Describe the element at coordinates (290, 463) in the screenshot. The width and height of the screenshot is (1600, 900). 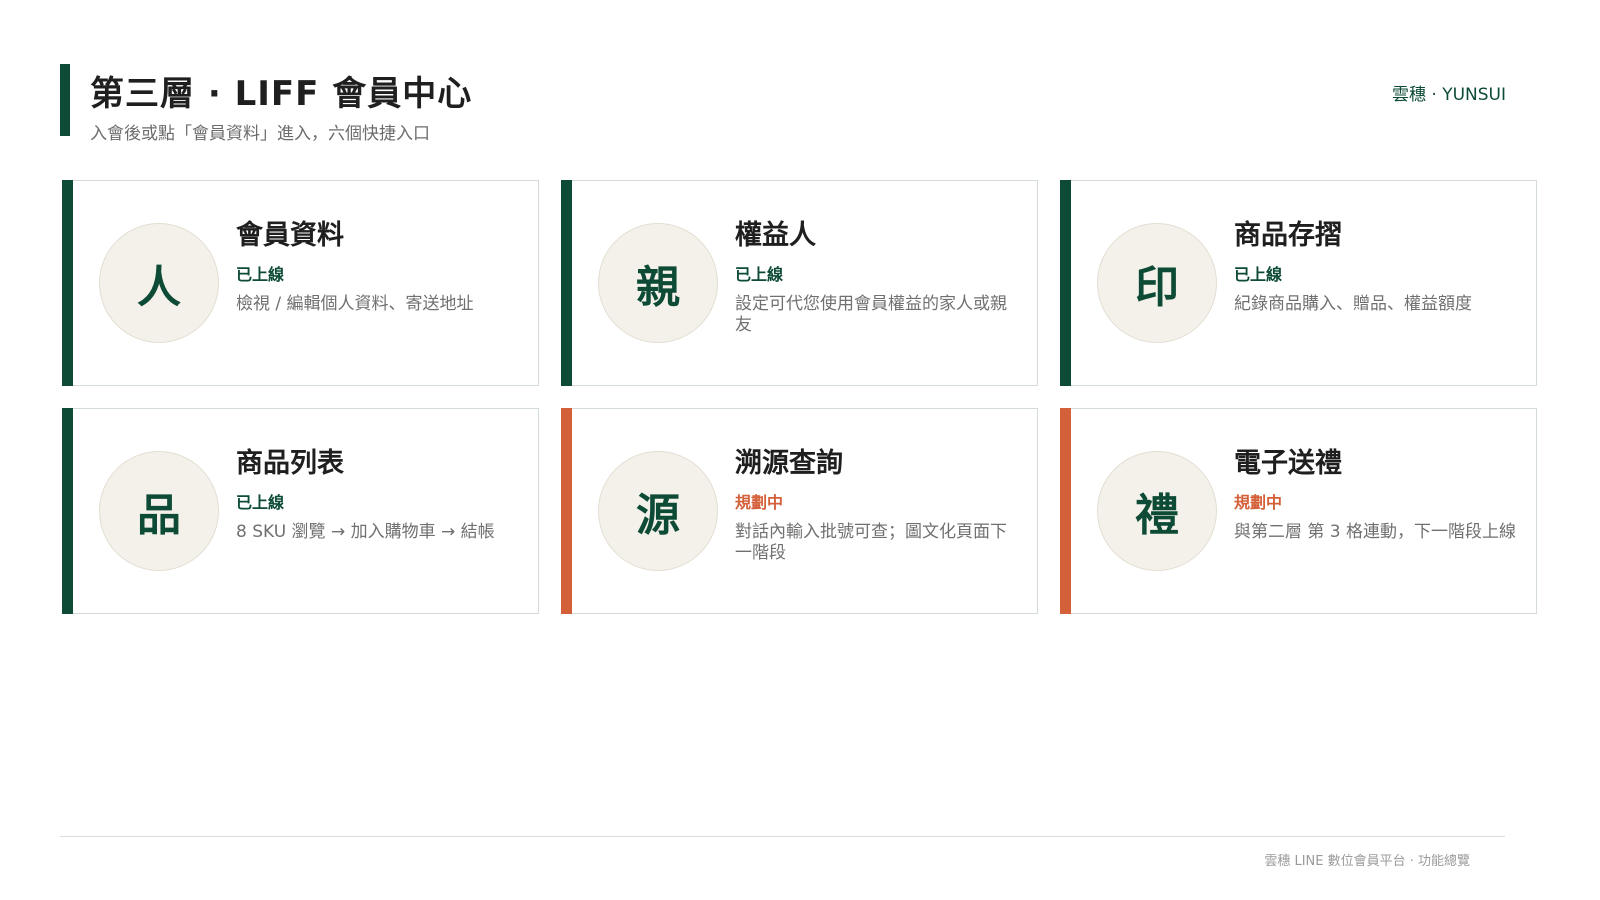
I see `card-title: 商品列表` at that location.